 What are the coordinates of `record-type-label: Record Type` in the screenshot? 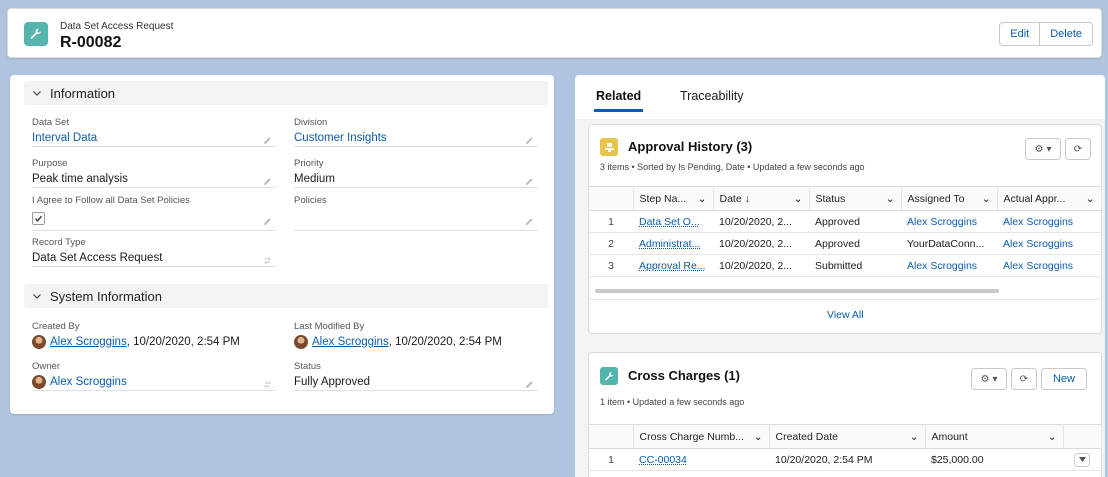 It's located at (59, 242).